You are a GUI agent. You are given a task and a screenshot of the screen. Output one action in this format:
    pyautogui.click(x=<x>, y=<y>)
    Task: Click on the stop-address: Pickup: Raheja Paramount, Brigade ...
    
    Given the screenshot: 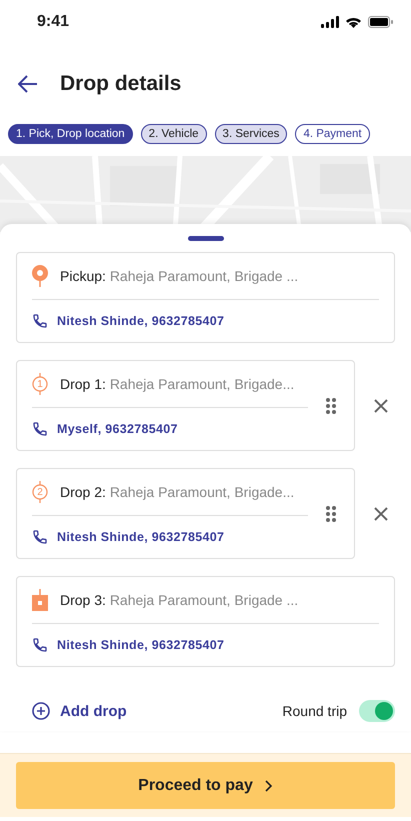 What is the action you would take?
    pyautogui.click(x=179, y=276)
    